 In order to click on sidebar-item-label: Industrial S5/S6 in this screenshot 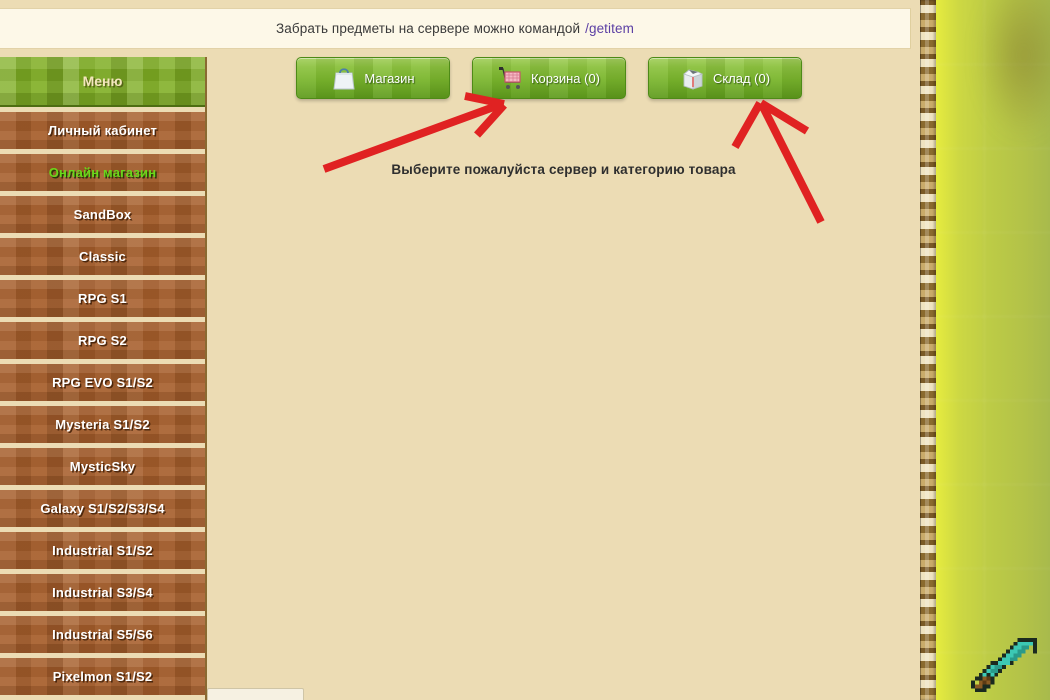, I will do `click(102, 634)`.